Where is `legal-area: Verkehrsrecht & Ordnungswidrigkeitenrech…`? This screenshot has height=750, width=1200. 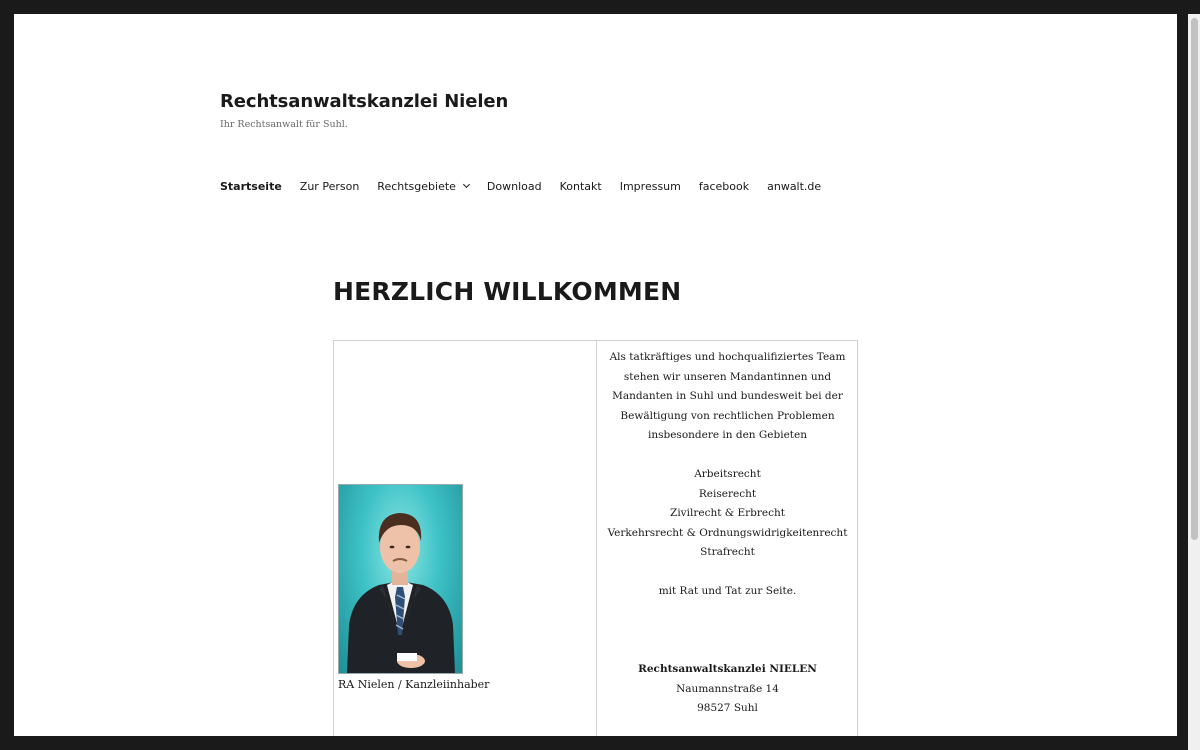 legal-area: Verkehrsrecht & Ordnungswidrigkeitenrech… is located at coordinates (727, 532).